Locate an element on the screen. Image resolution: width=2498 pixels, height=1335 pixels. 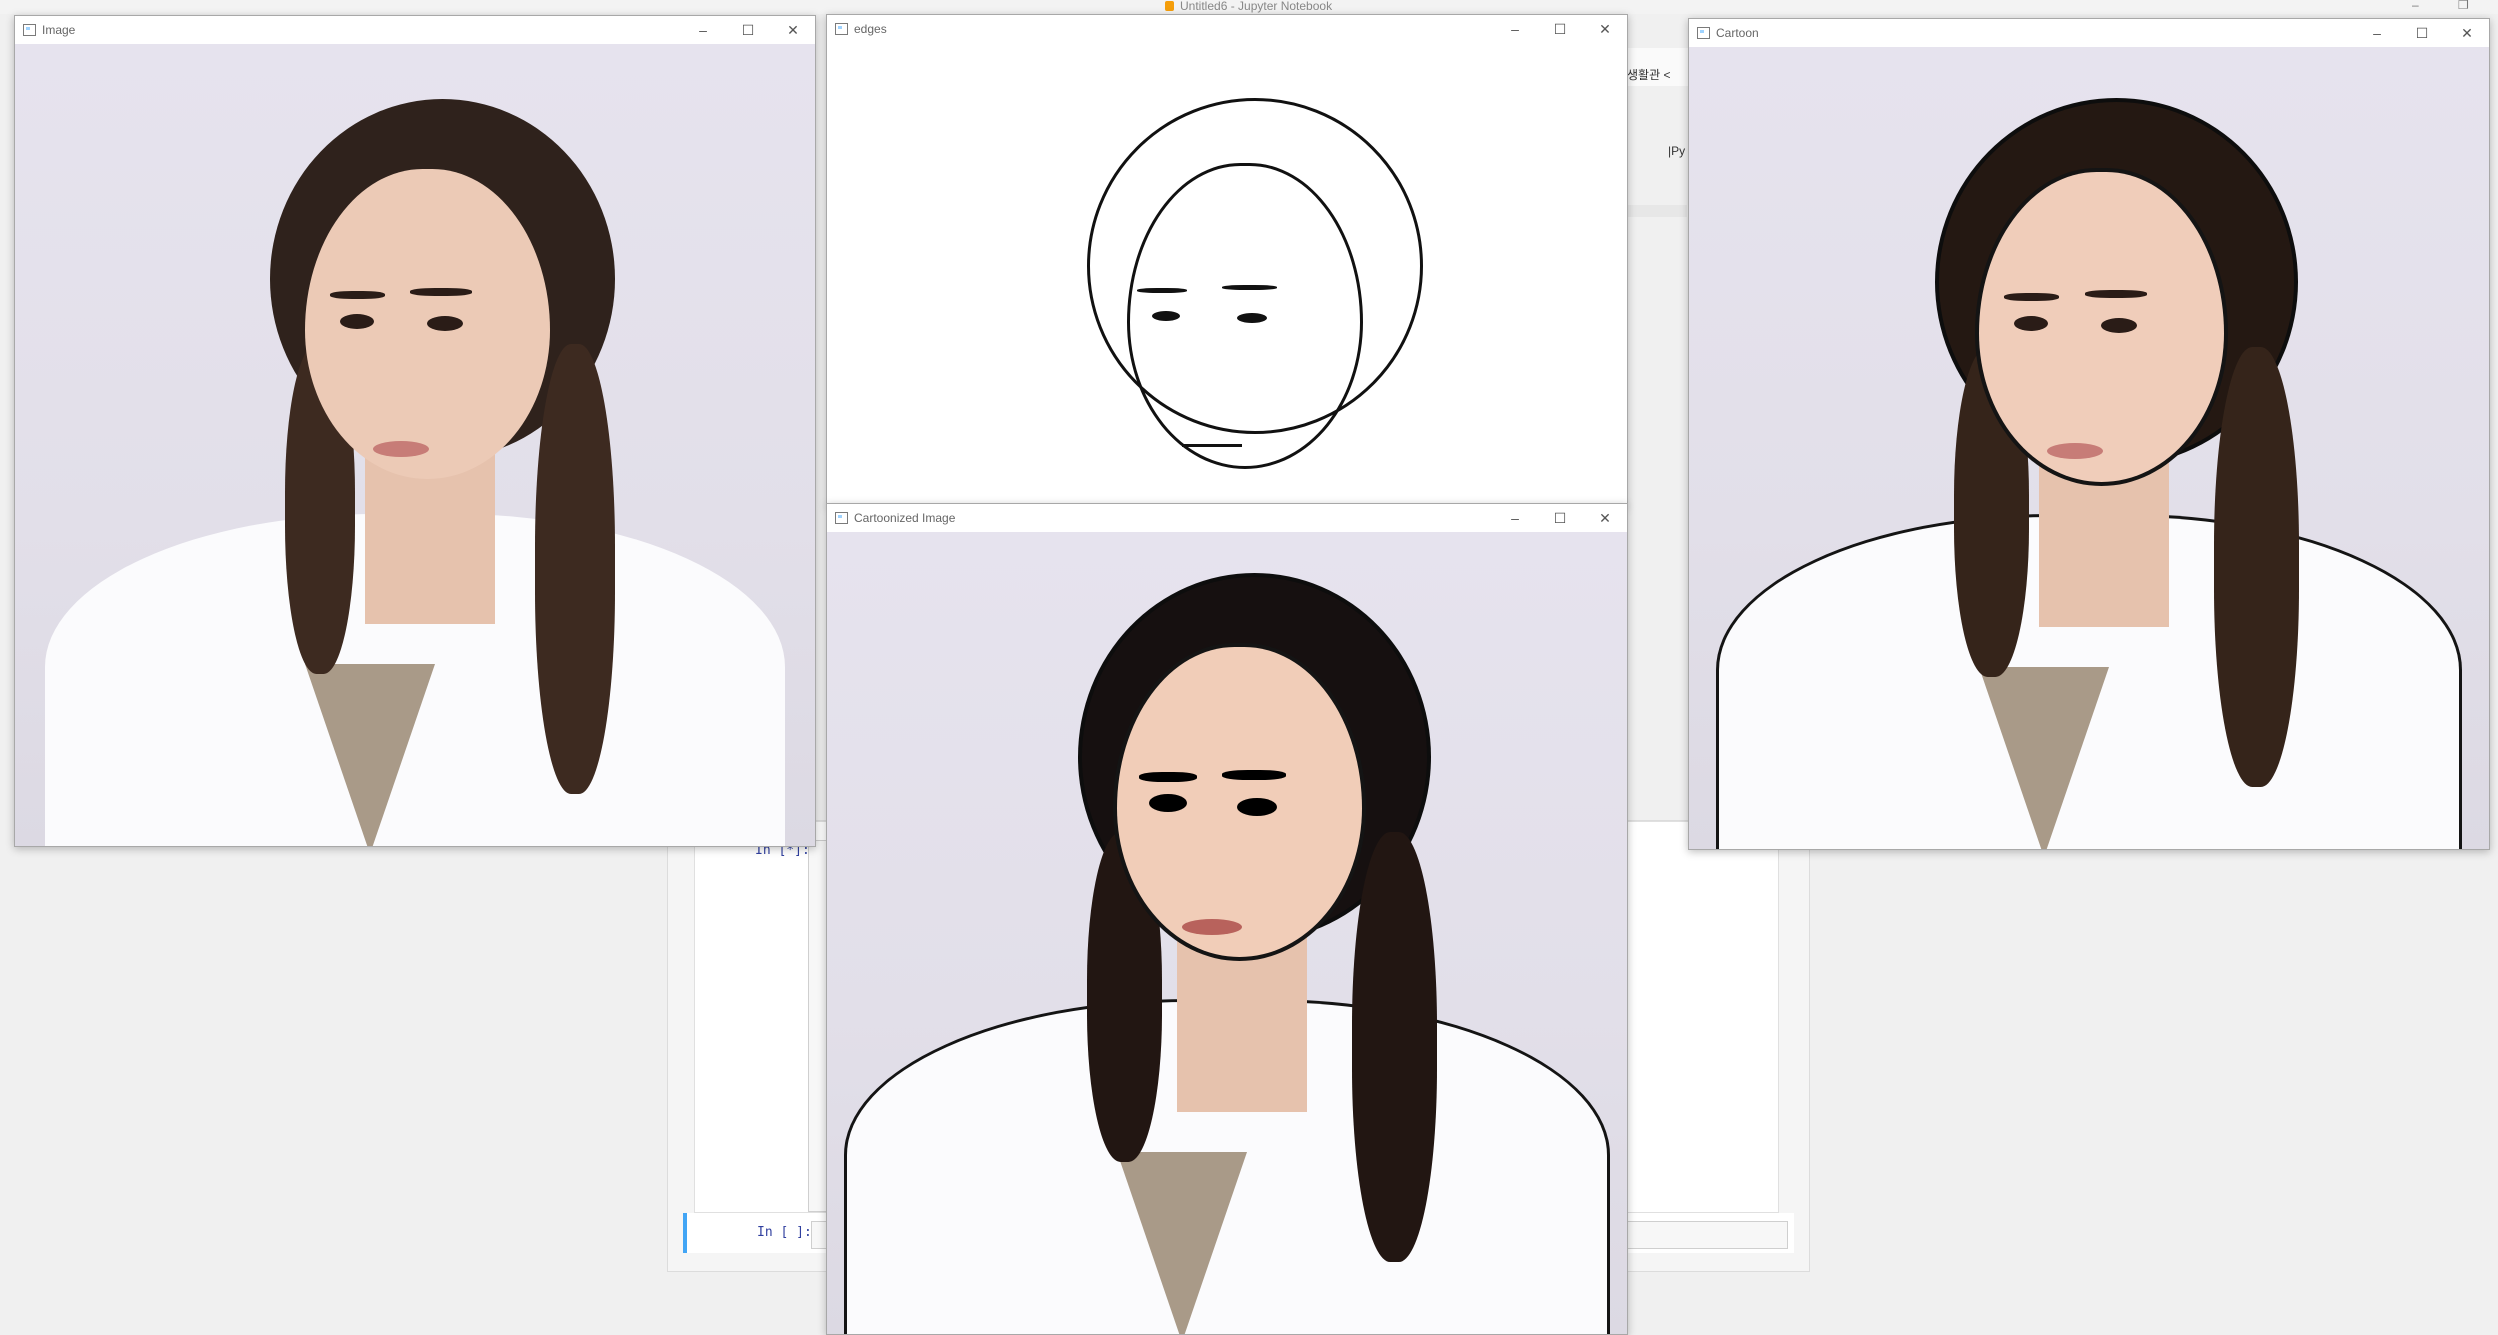
browser-minimize-button: – is located at coordinates (2415, 6).